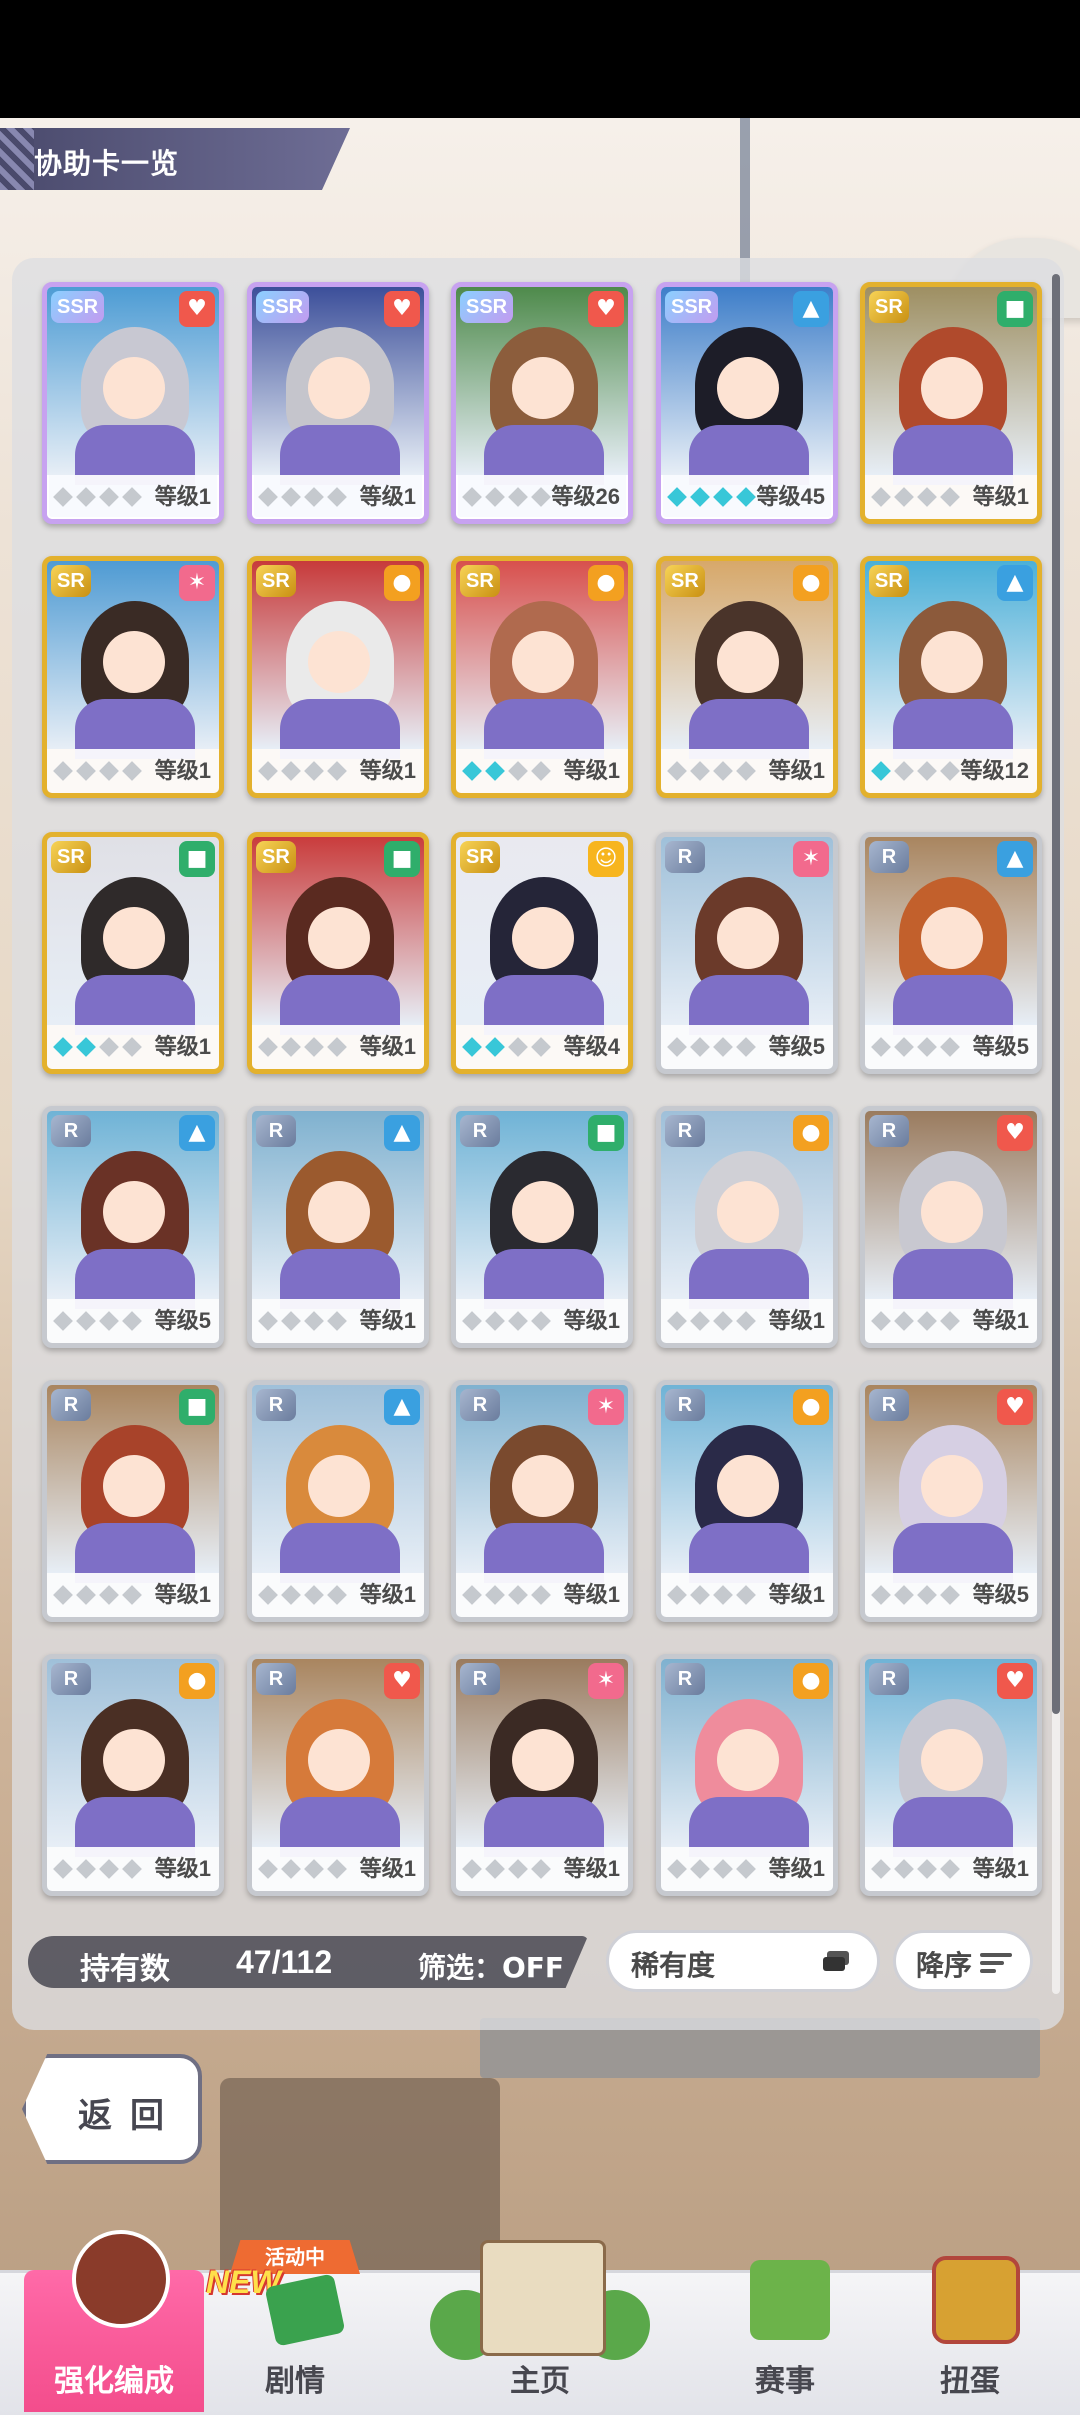 This screenshot has width=1080, height=2415. What do you see at coordinates (747, 953) in the screenshot?
I see `support-card: R ✶ 等级5` at bounding box center [747, 953].